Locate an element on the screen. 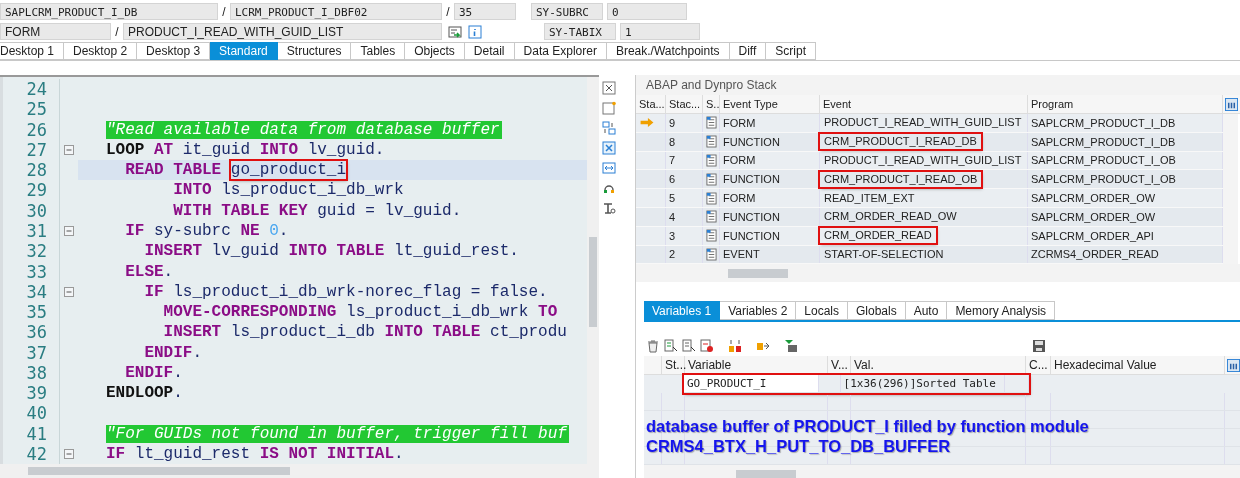  table-cell-text: READ_ITEM_EXT is located at coordinates (869, 198).